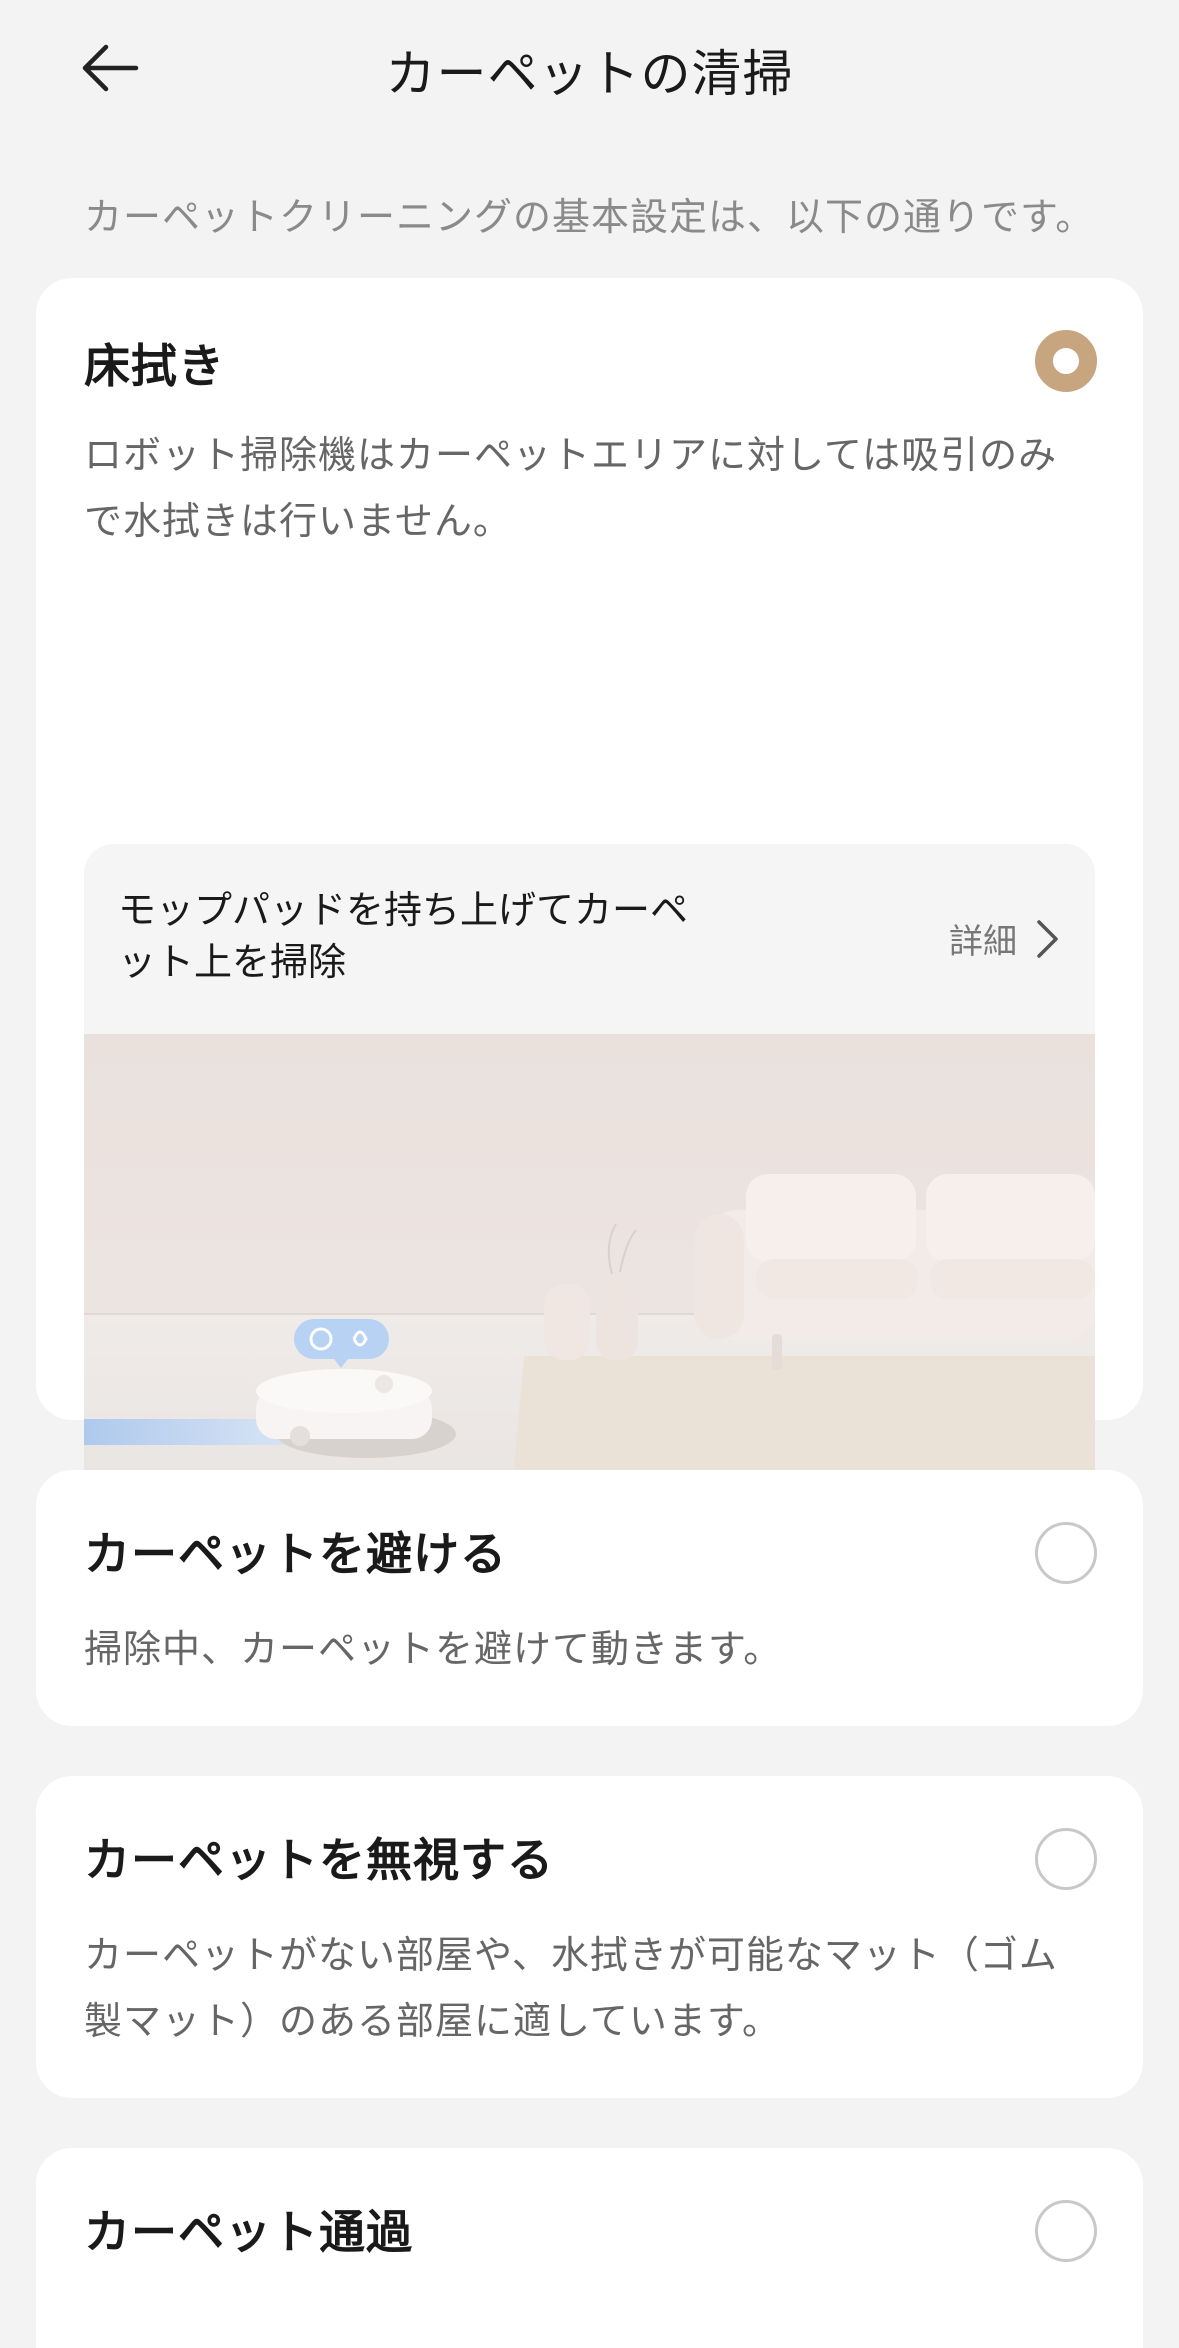 This screenshot has height=2348, width=1179. I want to click on option-title: カーペットを避ける, so click(295, 1554).